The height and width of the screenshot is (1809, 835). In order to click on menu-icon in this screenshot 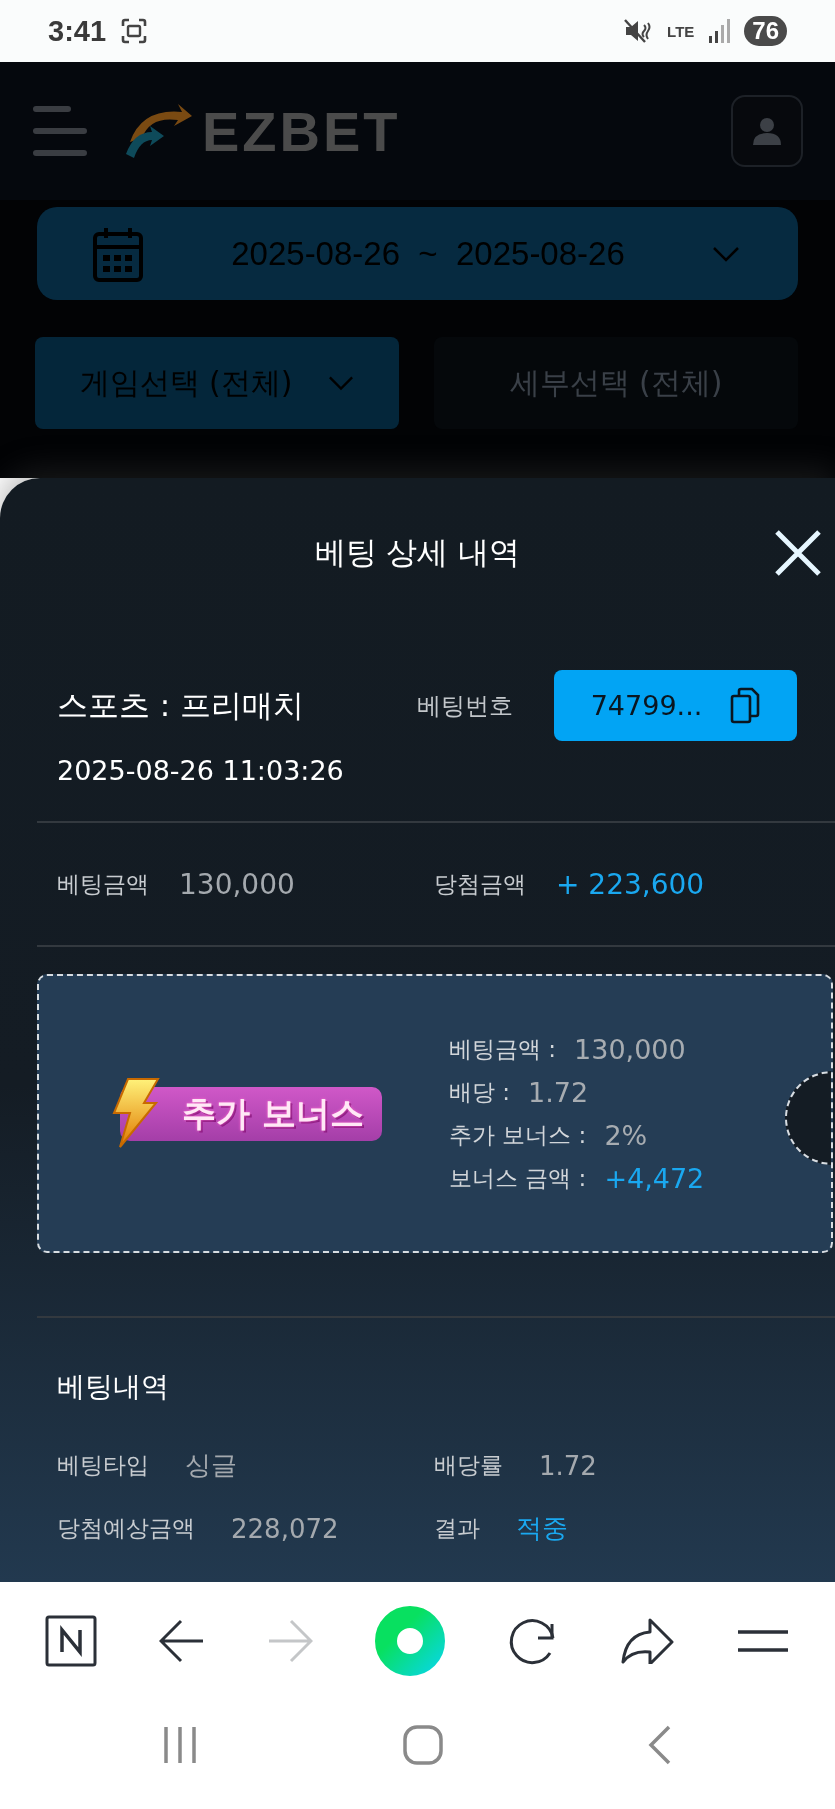, I will do `click(762, 1641)`.